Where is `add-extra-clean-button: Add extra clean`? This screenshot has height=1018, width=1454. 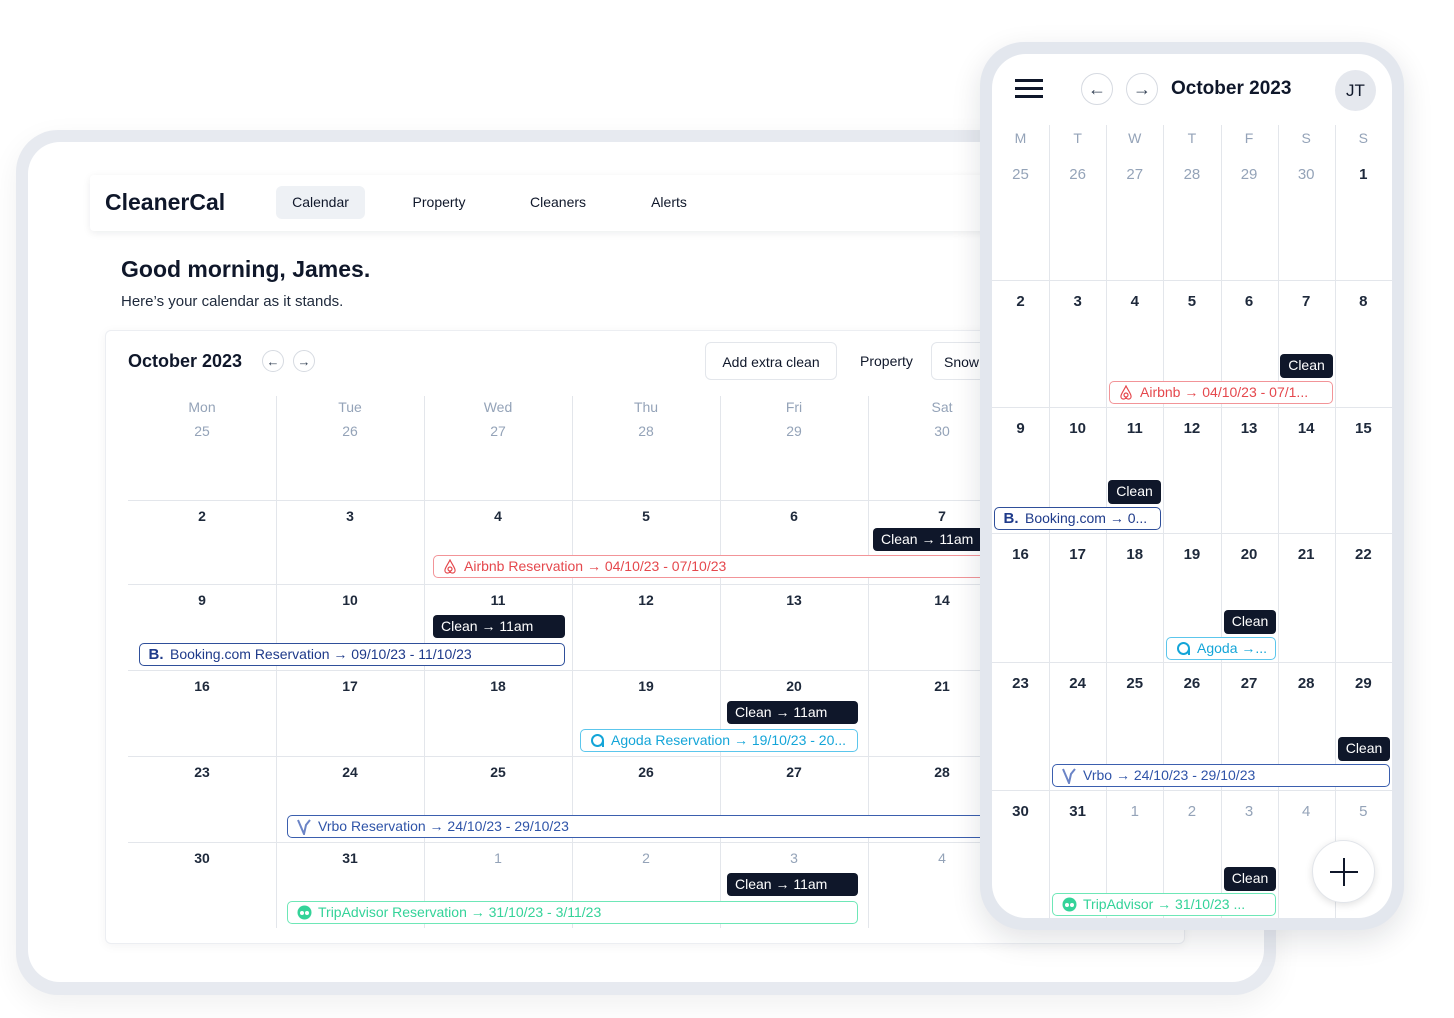
add-extra-clean-button: Add extra clean is located at coordinates (771, 361).